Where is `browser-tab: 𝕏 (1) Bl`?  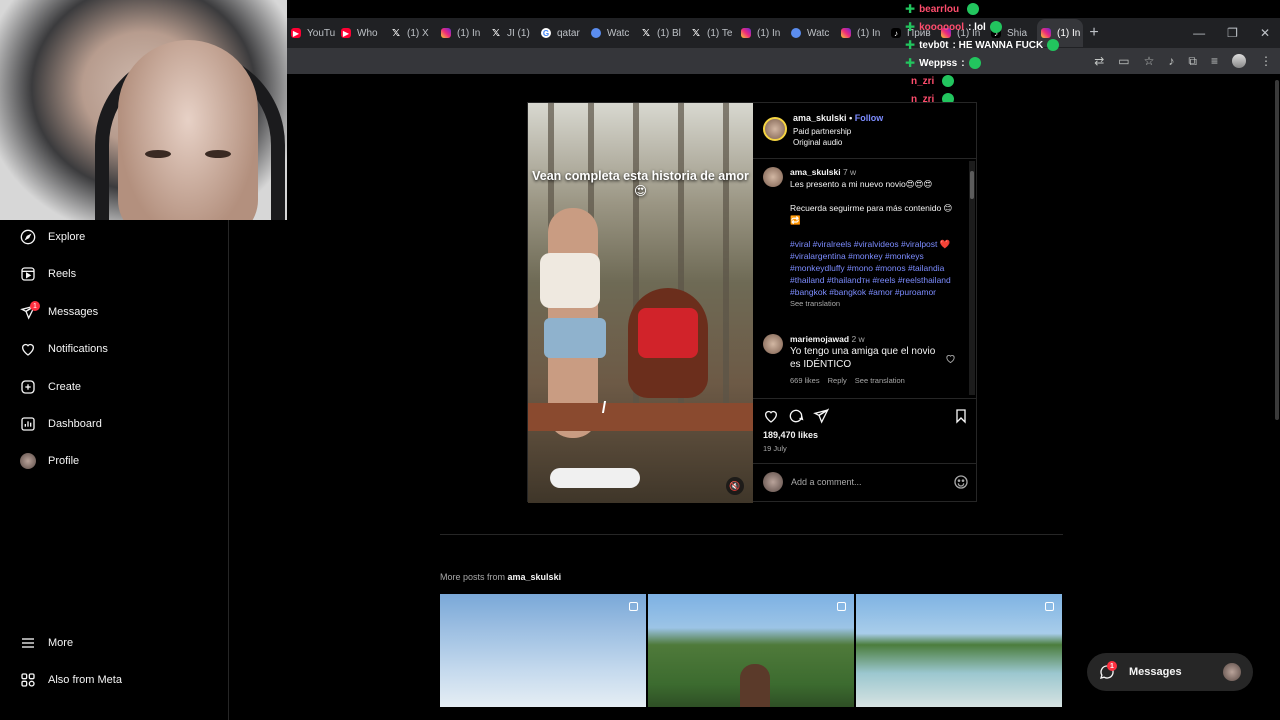 browser-tab: 𝕏 (1) Bl is located at coordinates (662, 33).